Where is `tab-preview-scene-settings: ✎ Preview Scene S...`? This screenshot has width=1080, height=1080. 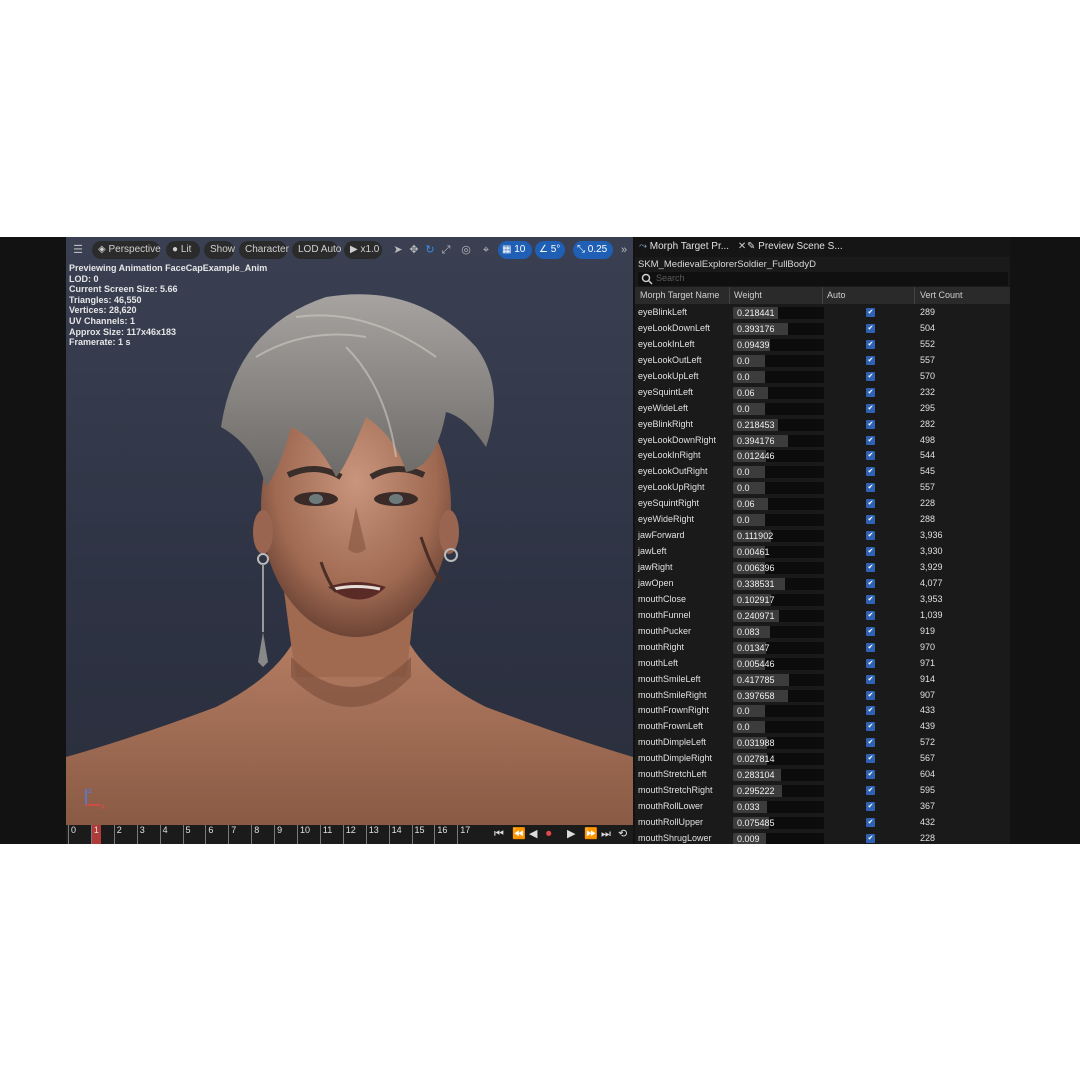 tab-preview-scene-settings: ✎ Preview Scene S... is located at coordinates (797, 247).